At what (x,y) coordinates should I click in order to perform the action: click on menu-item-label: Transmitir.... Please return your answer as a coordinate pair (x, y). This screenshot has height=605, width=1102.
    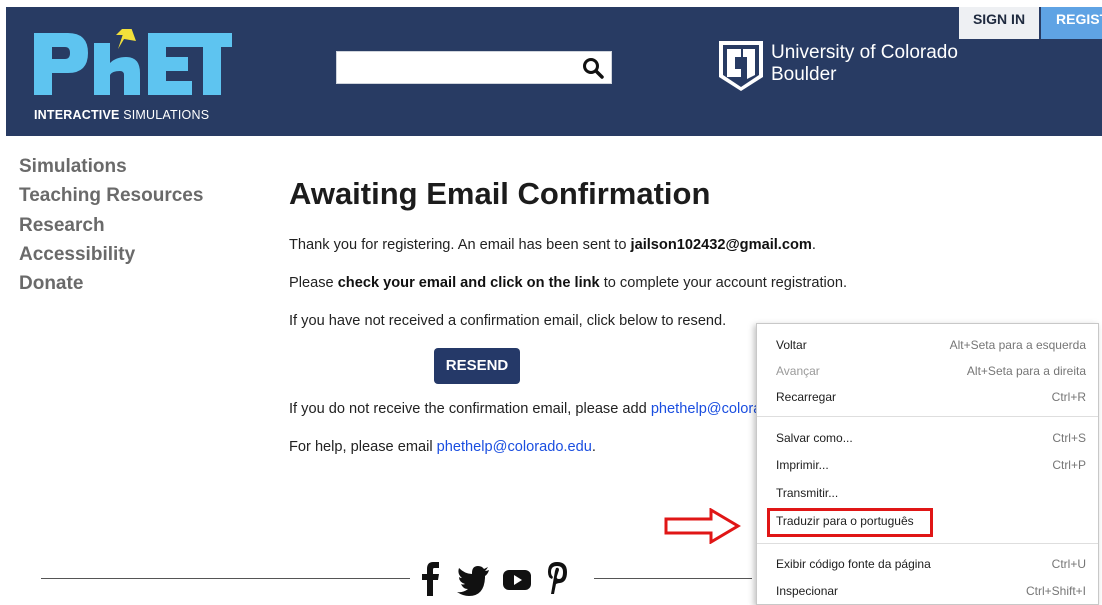
    Looking at the image, I should click on (807, 493).